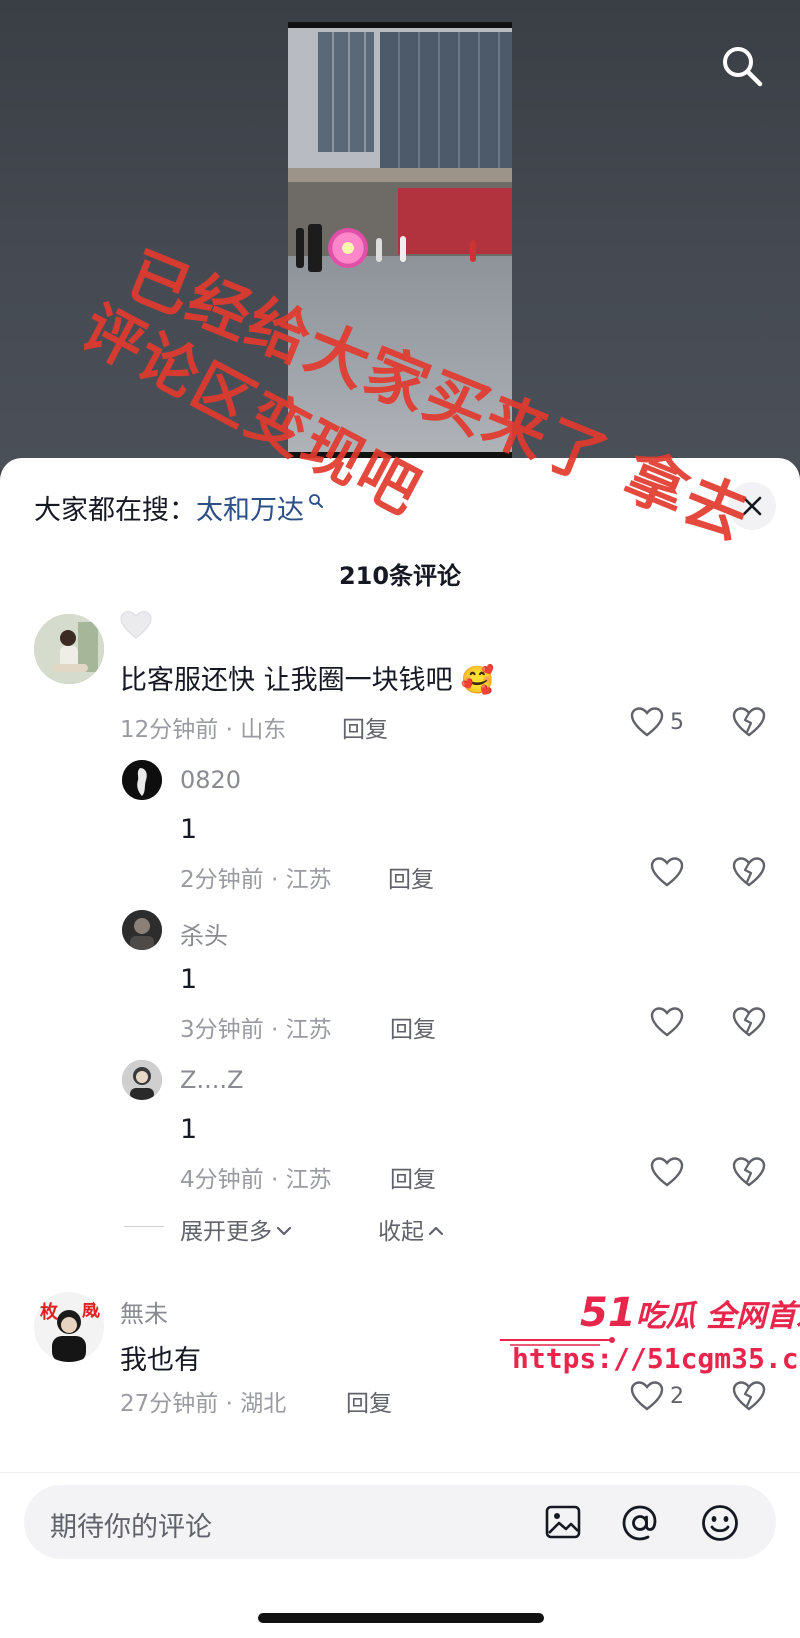  Describe the element at coordinates (720, 1523) in the screenshot. I see `emoji-icon` at that location.